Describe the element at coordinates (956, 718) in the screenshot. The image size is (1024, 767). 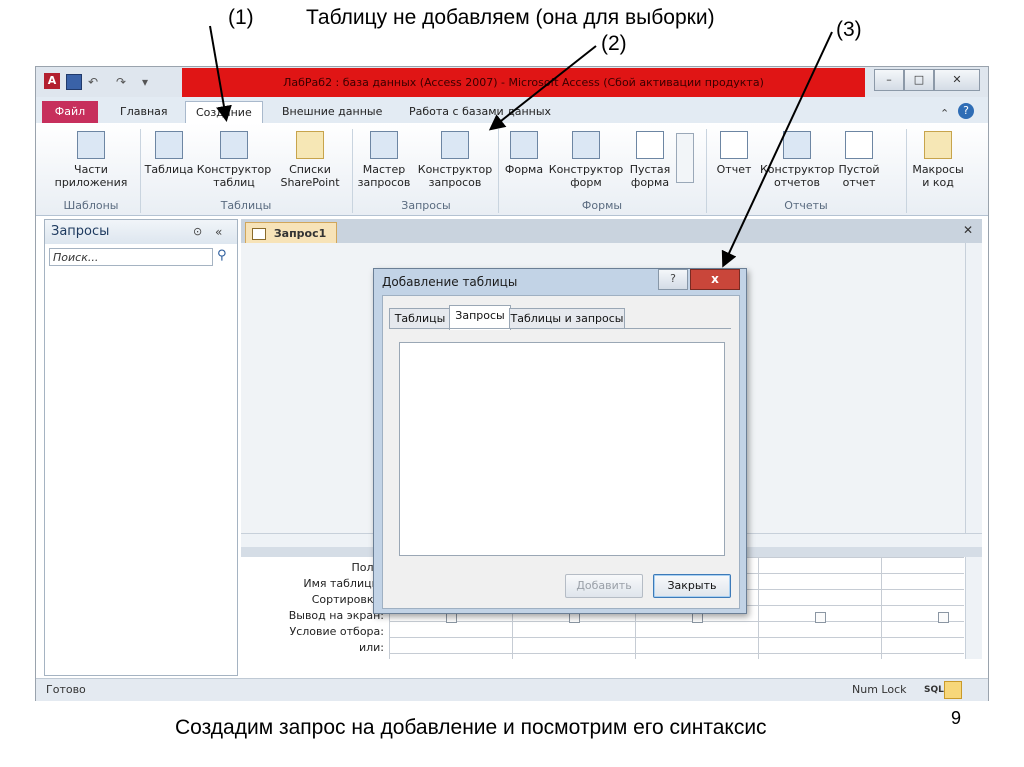
I see `page-number: 9` at that location.